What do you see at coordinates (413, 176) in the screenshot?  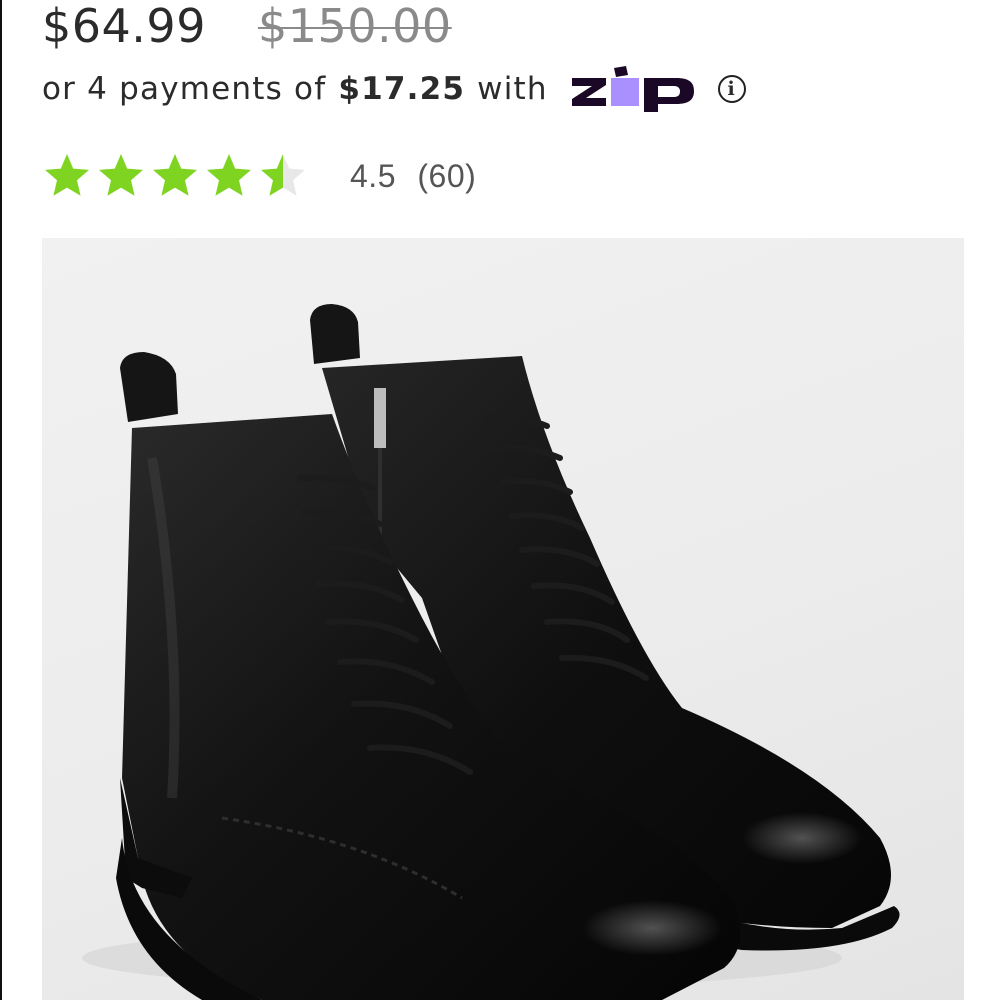 I see `rating-summary: 4.5 (60)` at bounding box center [413, 176].